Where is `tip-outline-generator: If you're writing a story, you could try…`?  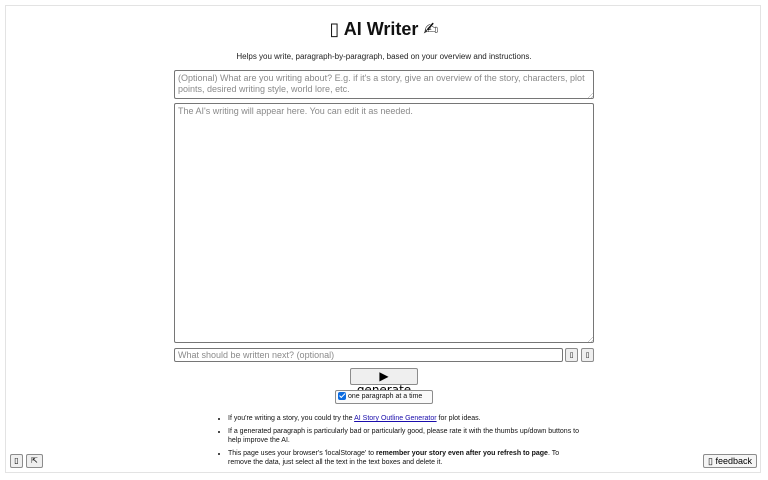 tip-outline-generator: If you're writing a story, you could try… is located at coordinates (404, 418).